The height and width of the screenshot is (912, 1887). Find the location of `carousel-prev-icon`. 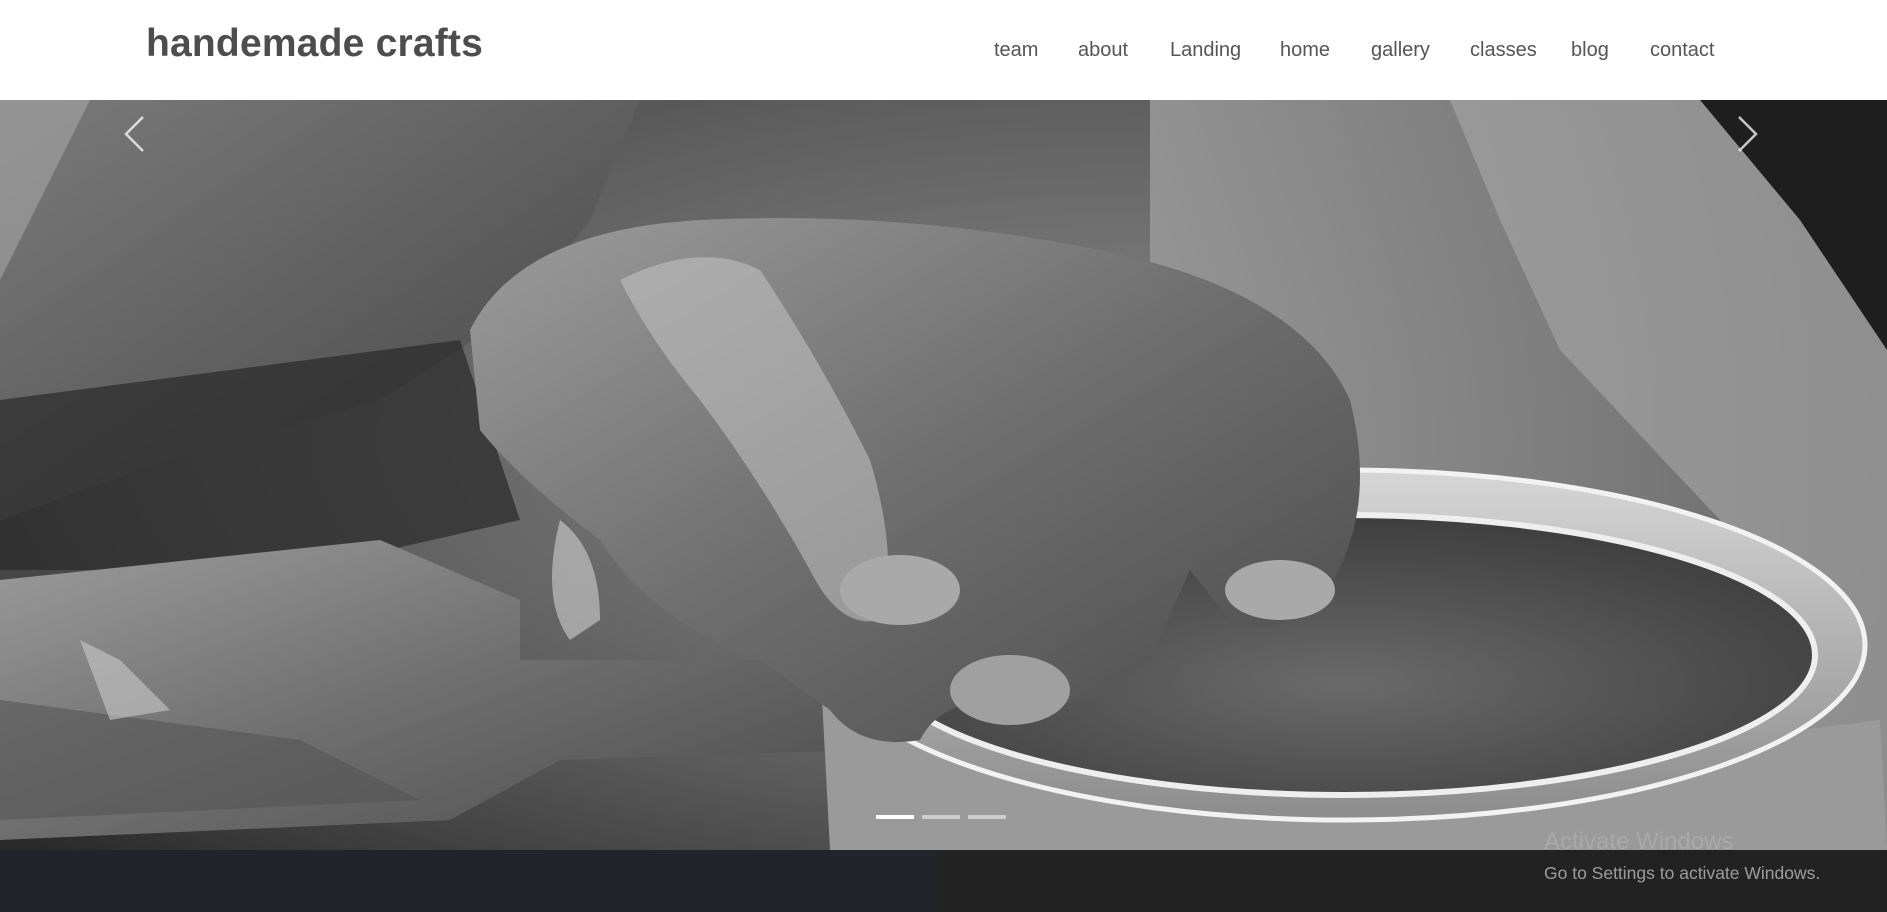

carousel-prev-icon is located at coordinates (136, 134).